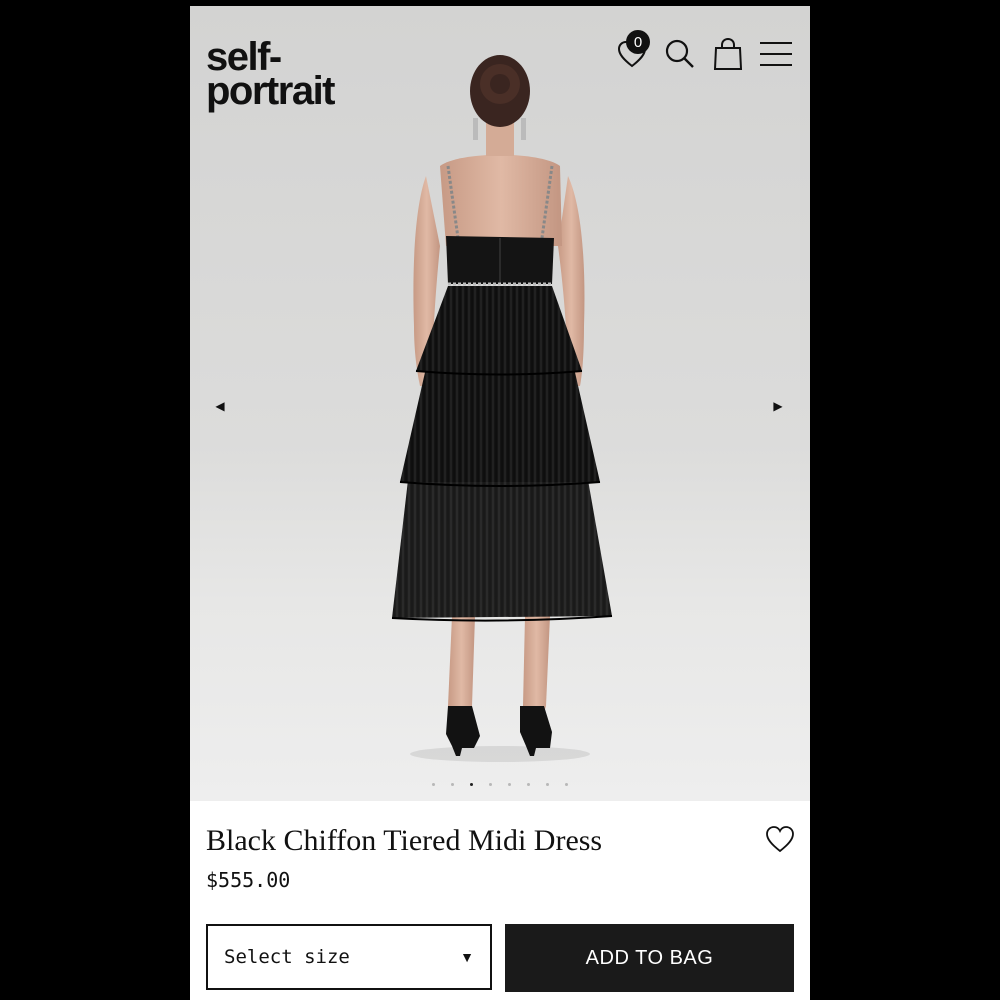  I want to click on brand-logo: self- portrait, so click(271, 75).